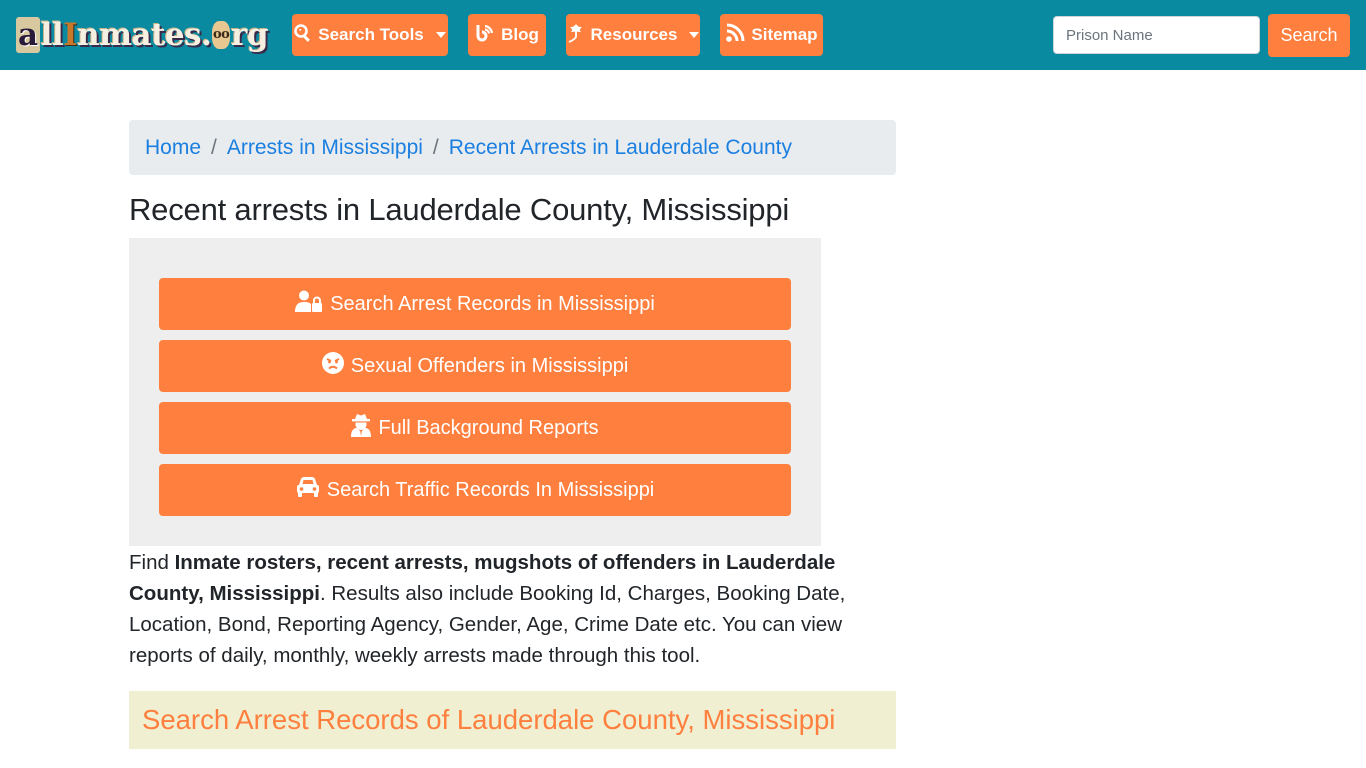 This screenshot has width=1366, height=768. What do you see at coordinates (28, 35) in the screenshot?
I see `logo-part: a` at bounding box center [28, 35].